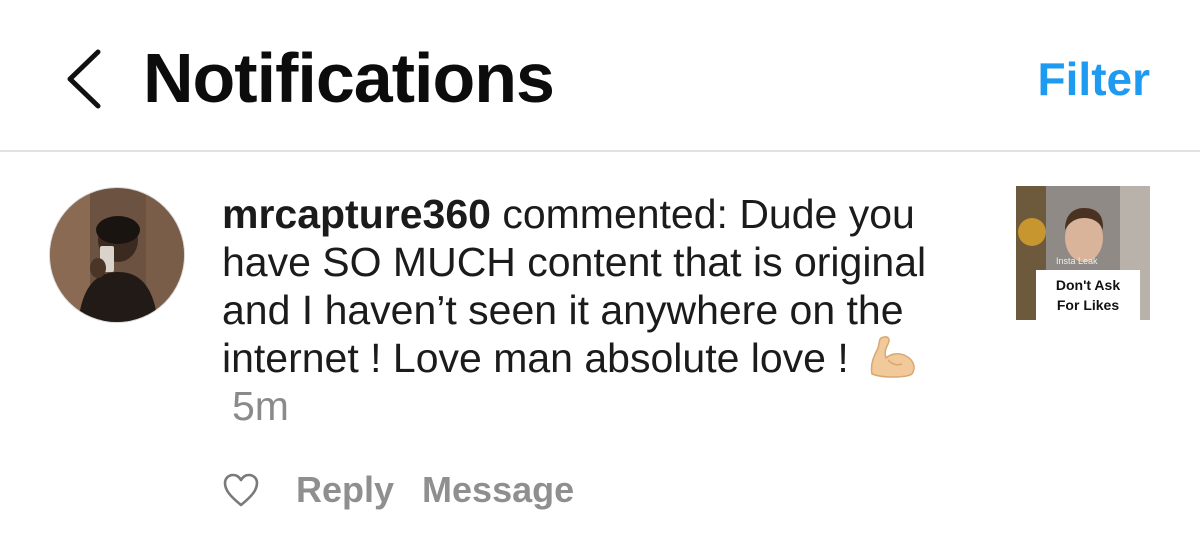  Describe the element at coordinates (1094, 79) in the screenshot. I see `filter-button: Filter` at that location.